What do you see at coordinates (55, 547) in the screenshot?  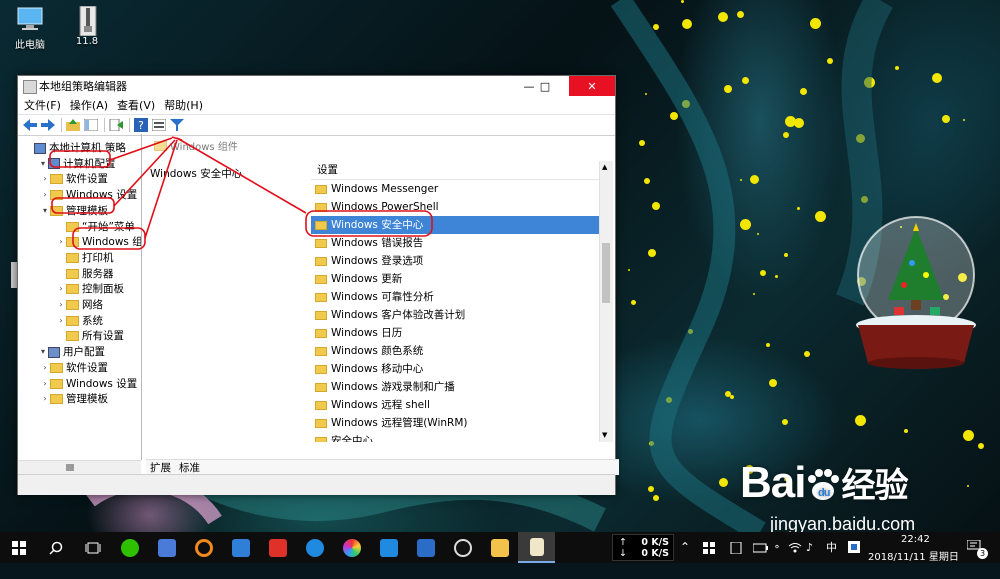 I see `search-icon` at bounding box center [55, 547].